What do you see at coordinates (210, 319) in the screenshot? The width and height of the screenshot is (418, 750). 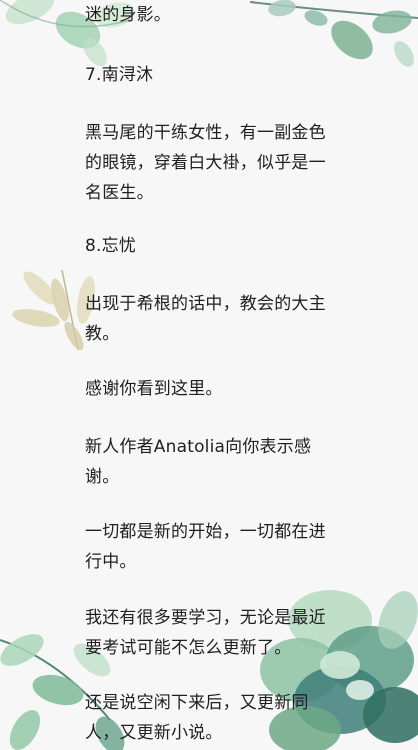 I see `paragraph: 出现于希根的话中，教会的大主 教。` at bounding box center [210, 319].